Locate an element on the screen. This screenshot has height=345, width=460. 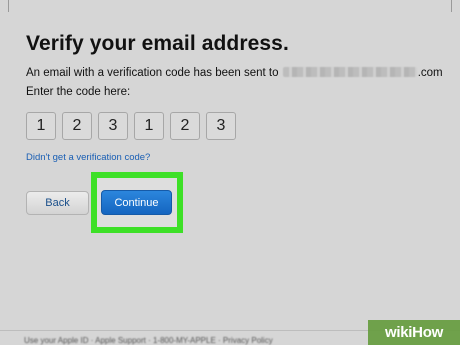
code-digit-3: 3 is located at coordinates (113, 126).